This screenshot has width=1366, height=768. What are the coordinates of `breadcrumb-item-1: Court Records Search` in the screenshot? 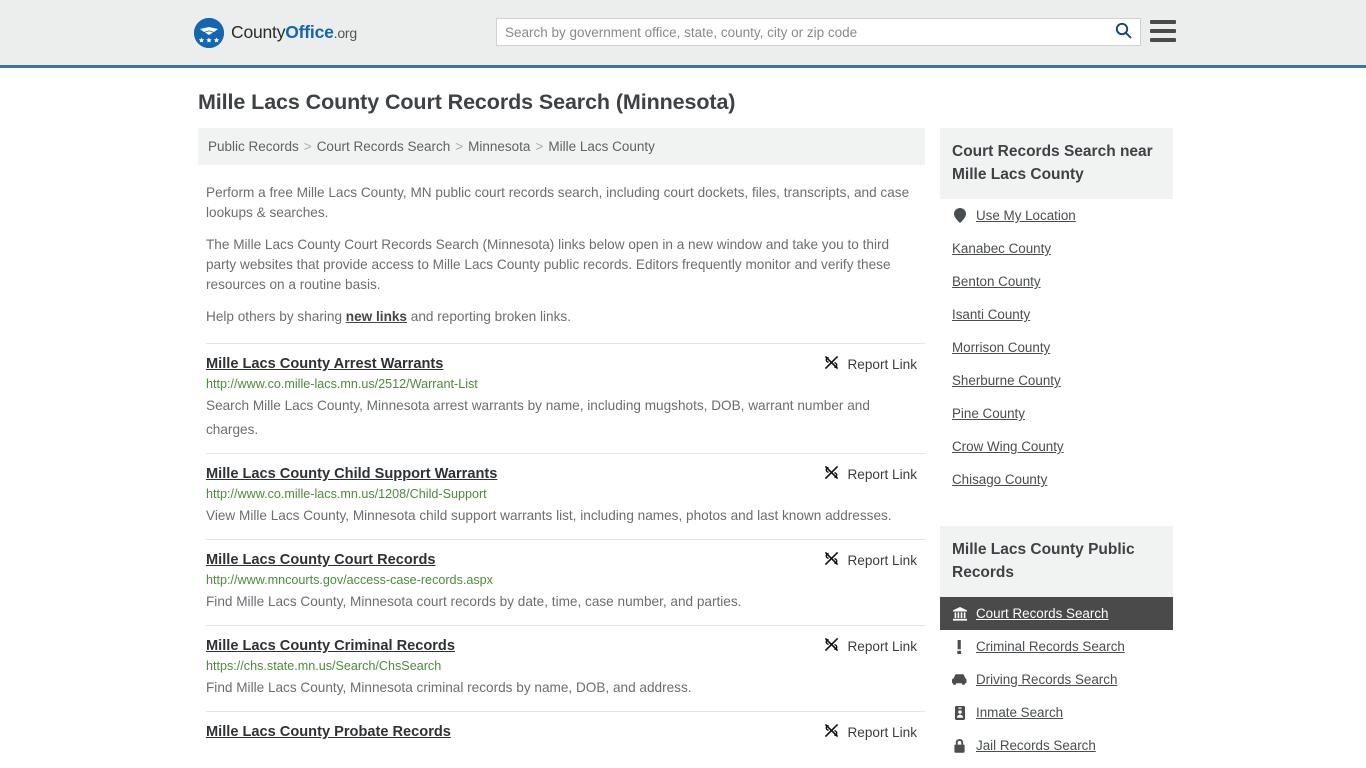 It's located at (384, 146).